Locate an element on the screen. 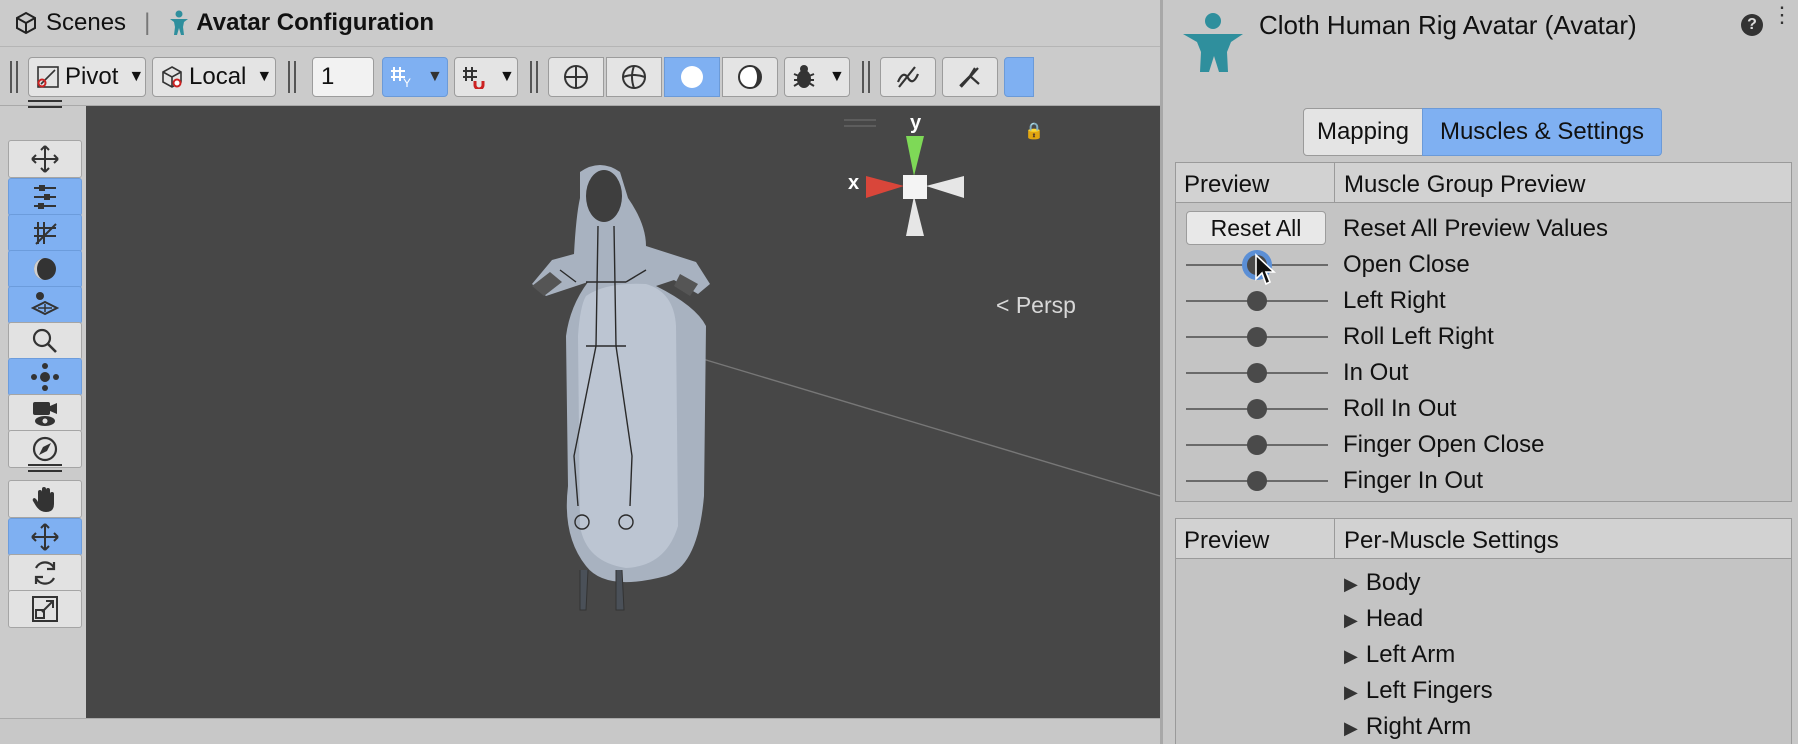 The width and height of the screenshot is (1798, 744). shading-solid-button is located at coordinates (692, 77).